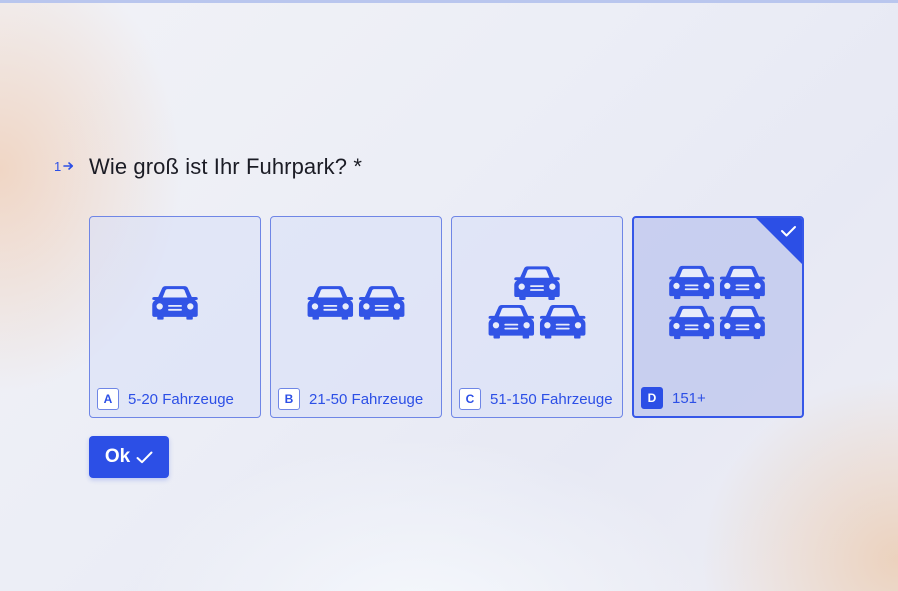 This screenshot has height=591, width=898. I want to click on choice-option-c: C 51-150 Fahrzeuge, so click(537, 317).